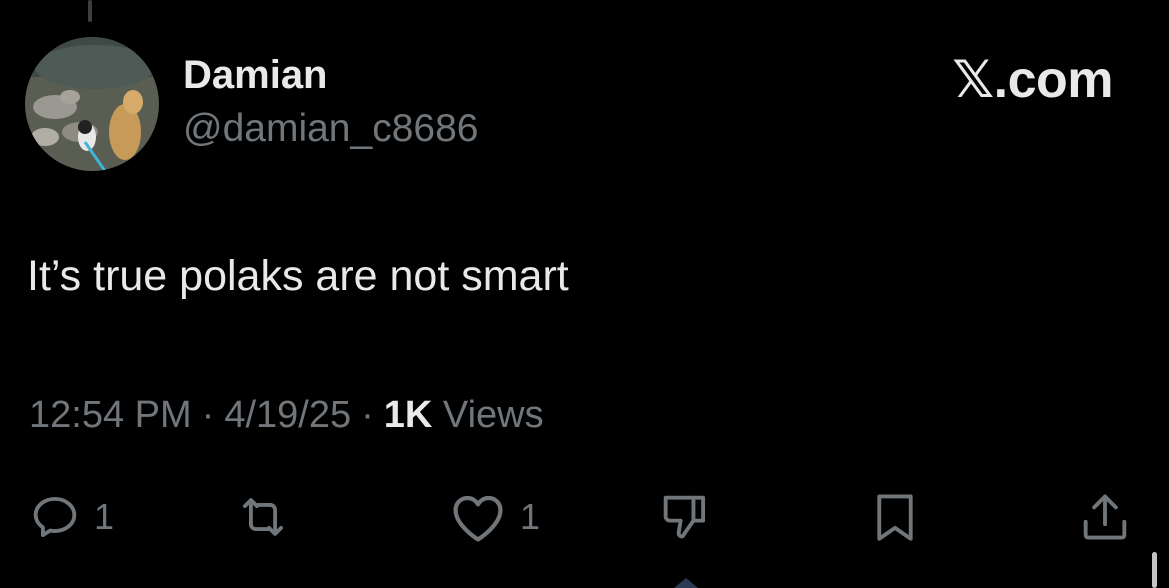 This screenshot has width=1169, height=588. Describe the element at coordinates (1154, 570) in the screenshot. I see `scrollbar` at that location.